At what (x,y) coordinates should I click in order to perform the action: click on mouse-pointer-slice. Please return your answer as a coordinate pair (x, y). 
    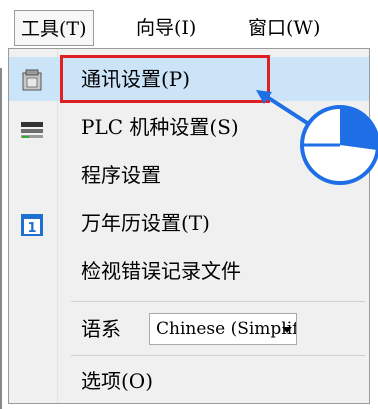
    Looking at the image, I should click on (359, 128).